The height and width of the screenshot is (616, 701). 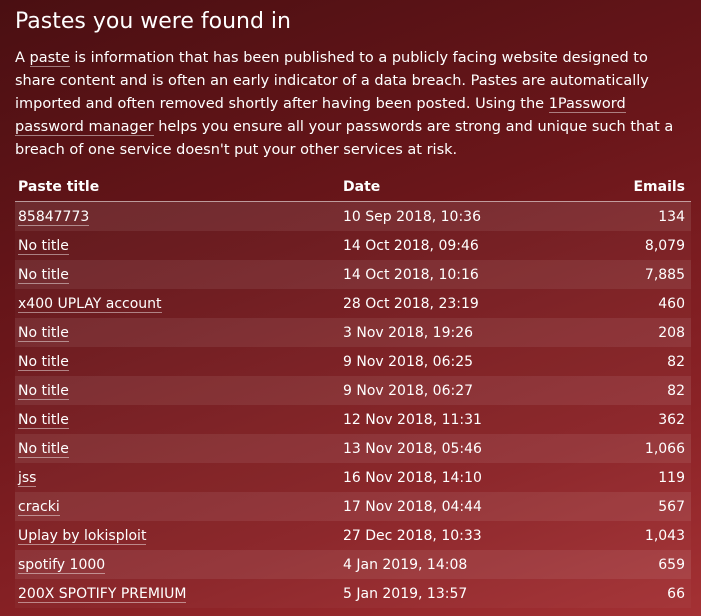 What do you see at coordinates (465, 303) in the screenshot?
I see `paste-date-cell: 28 Oct 2018, 23:19` at bounding box center [465, 303].